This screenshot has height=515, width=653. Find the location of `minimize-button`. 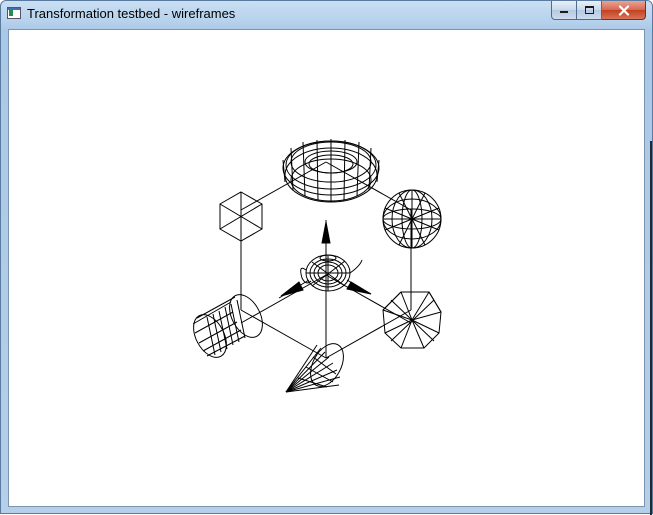

minimize-button is located at coordinates (564, 10).